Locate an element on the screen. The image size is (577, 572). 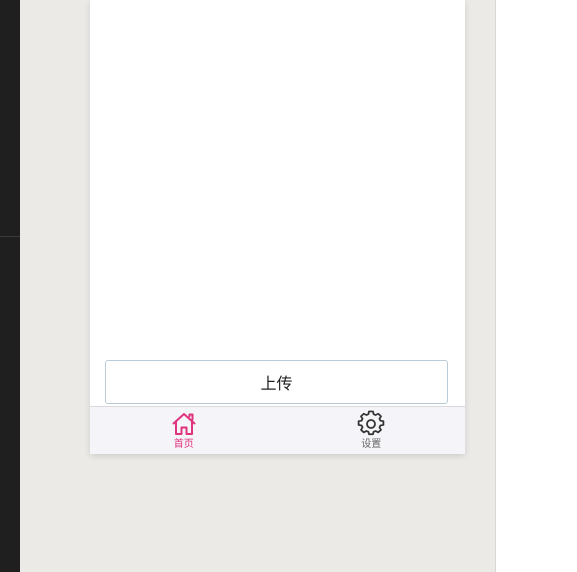
left-dark-panel is located at coordinates (10, 286).